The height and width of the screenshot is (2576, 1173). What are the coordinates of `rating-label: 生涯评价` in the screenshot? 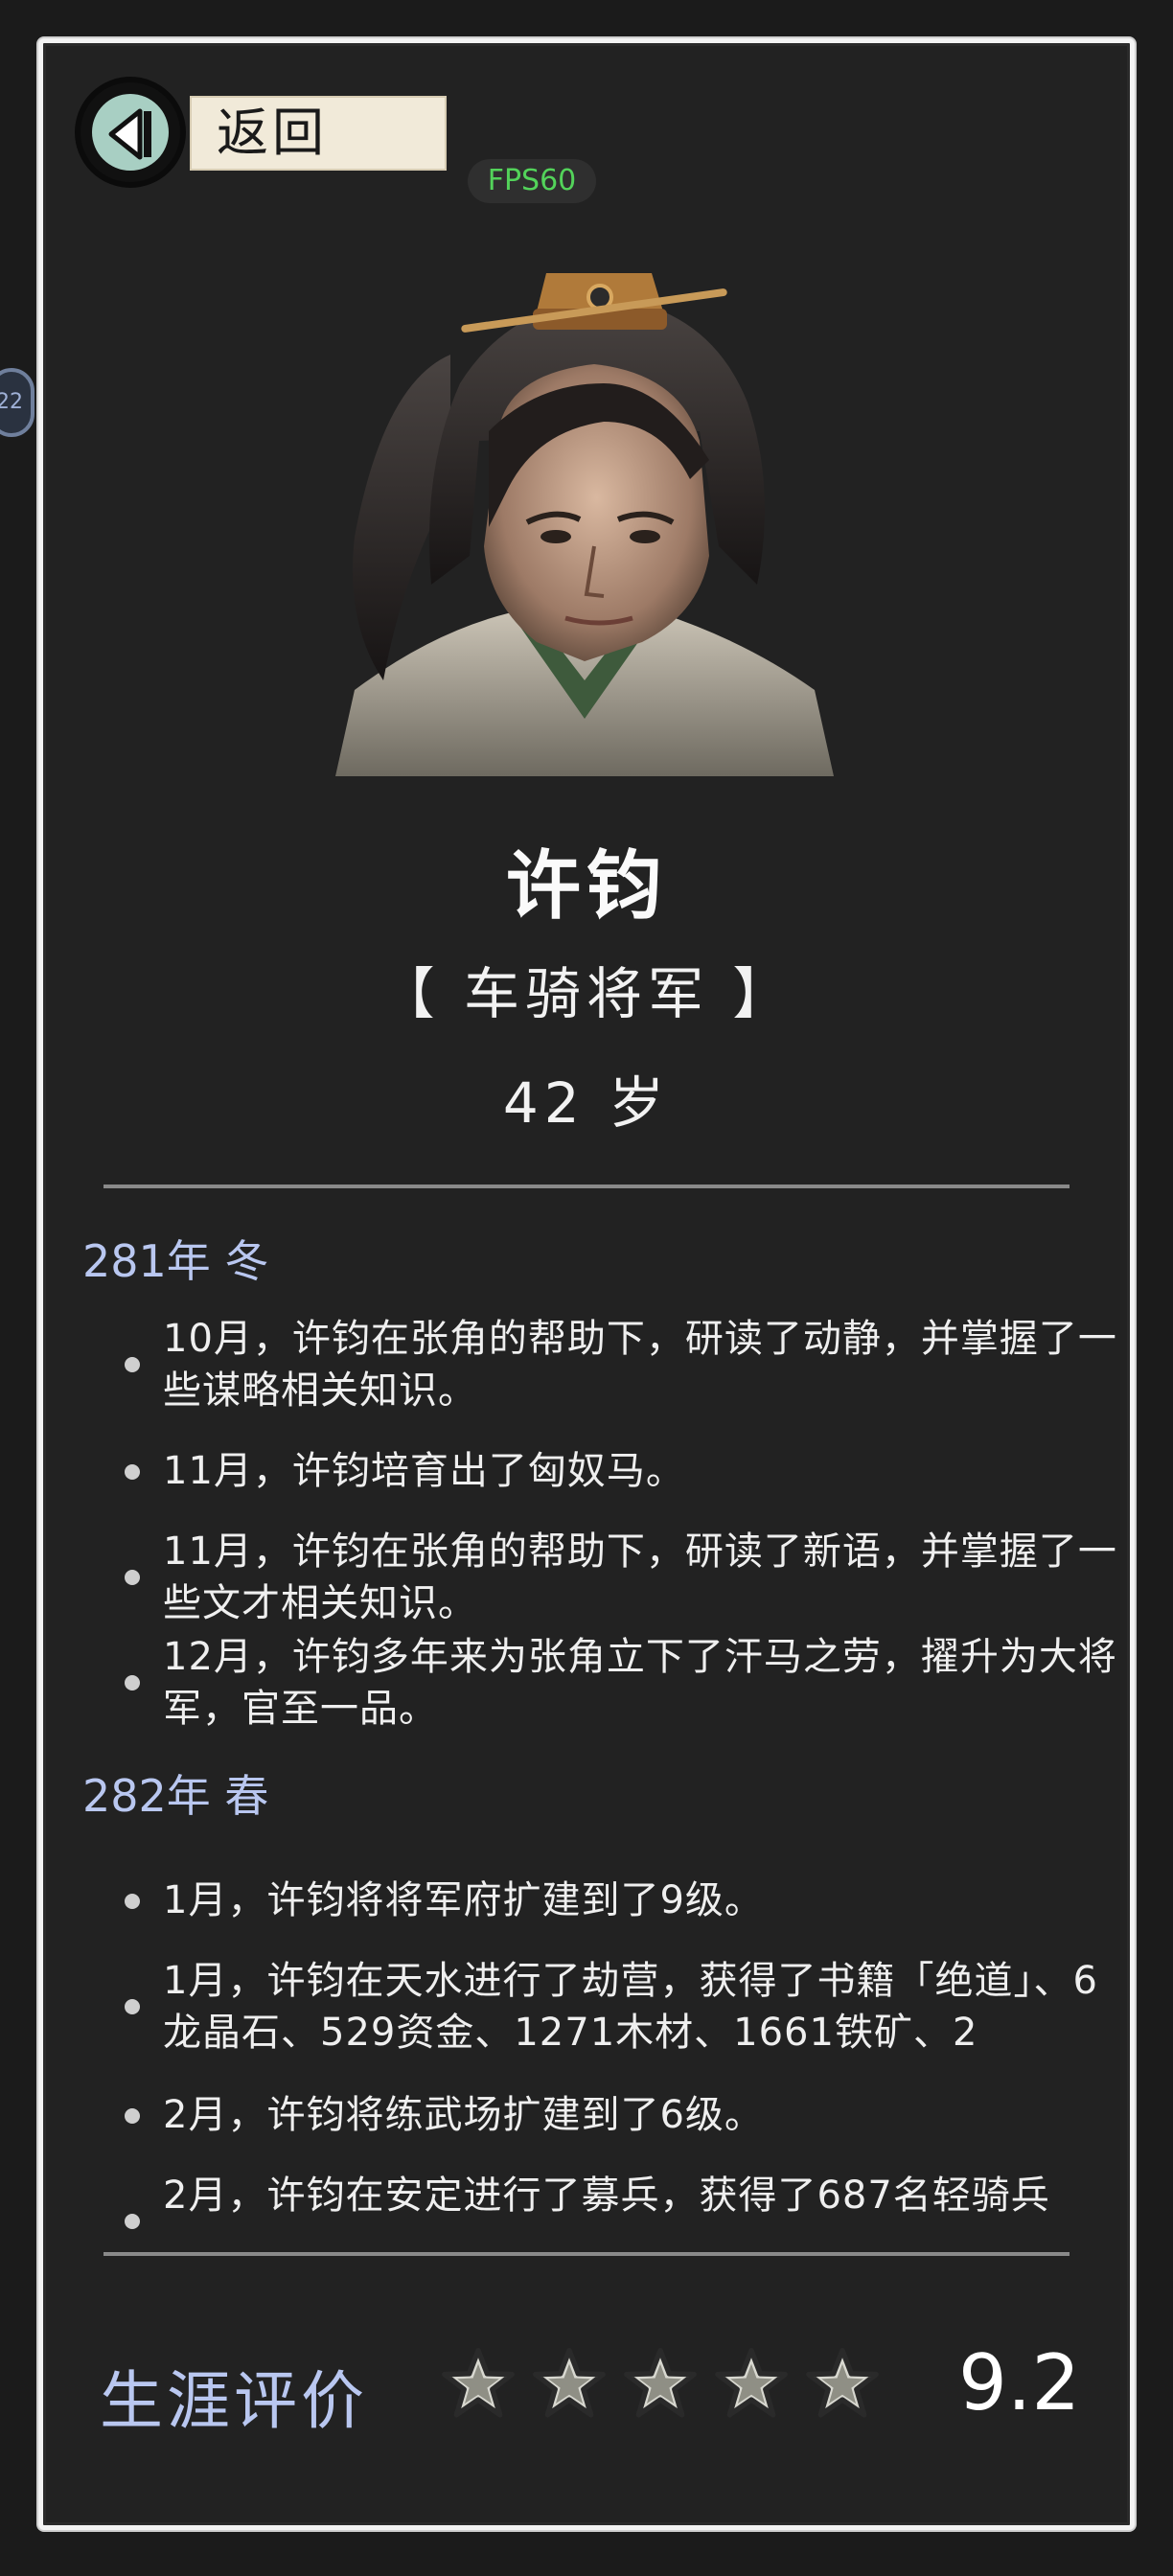 It's located at (234, 2401).